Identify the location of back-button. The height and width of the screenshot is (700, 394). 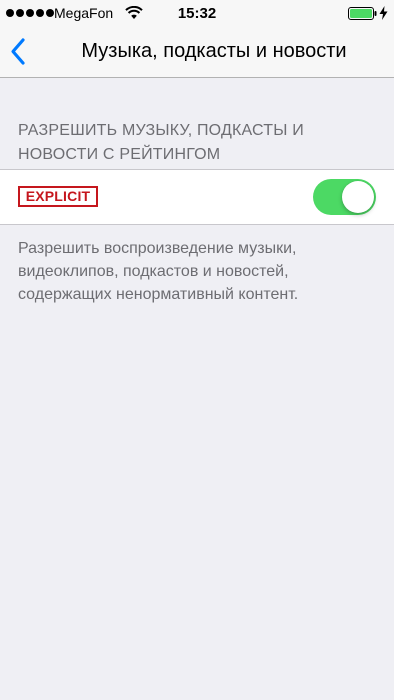
(20, 52).